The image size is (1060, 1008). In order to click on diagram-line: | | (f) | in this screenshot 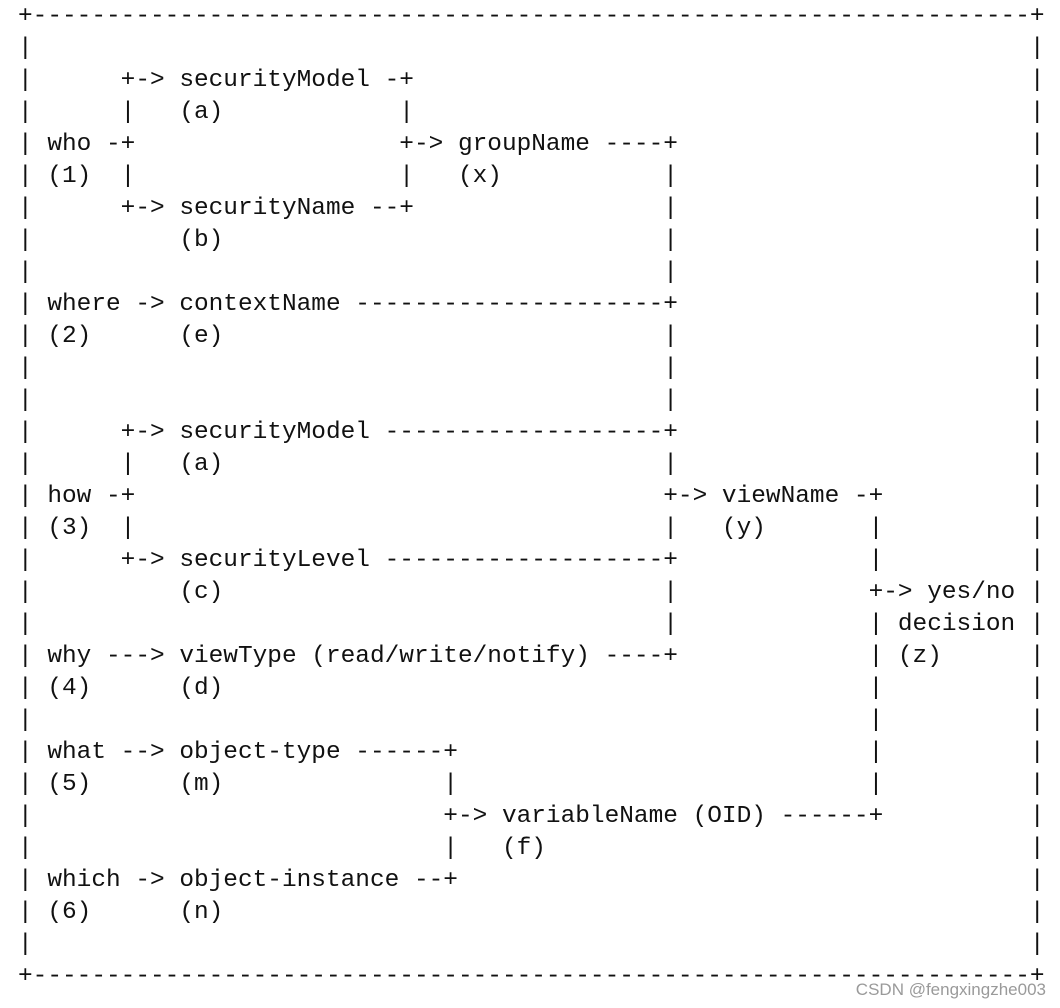, I will do `click(531, 848)`.